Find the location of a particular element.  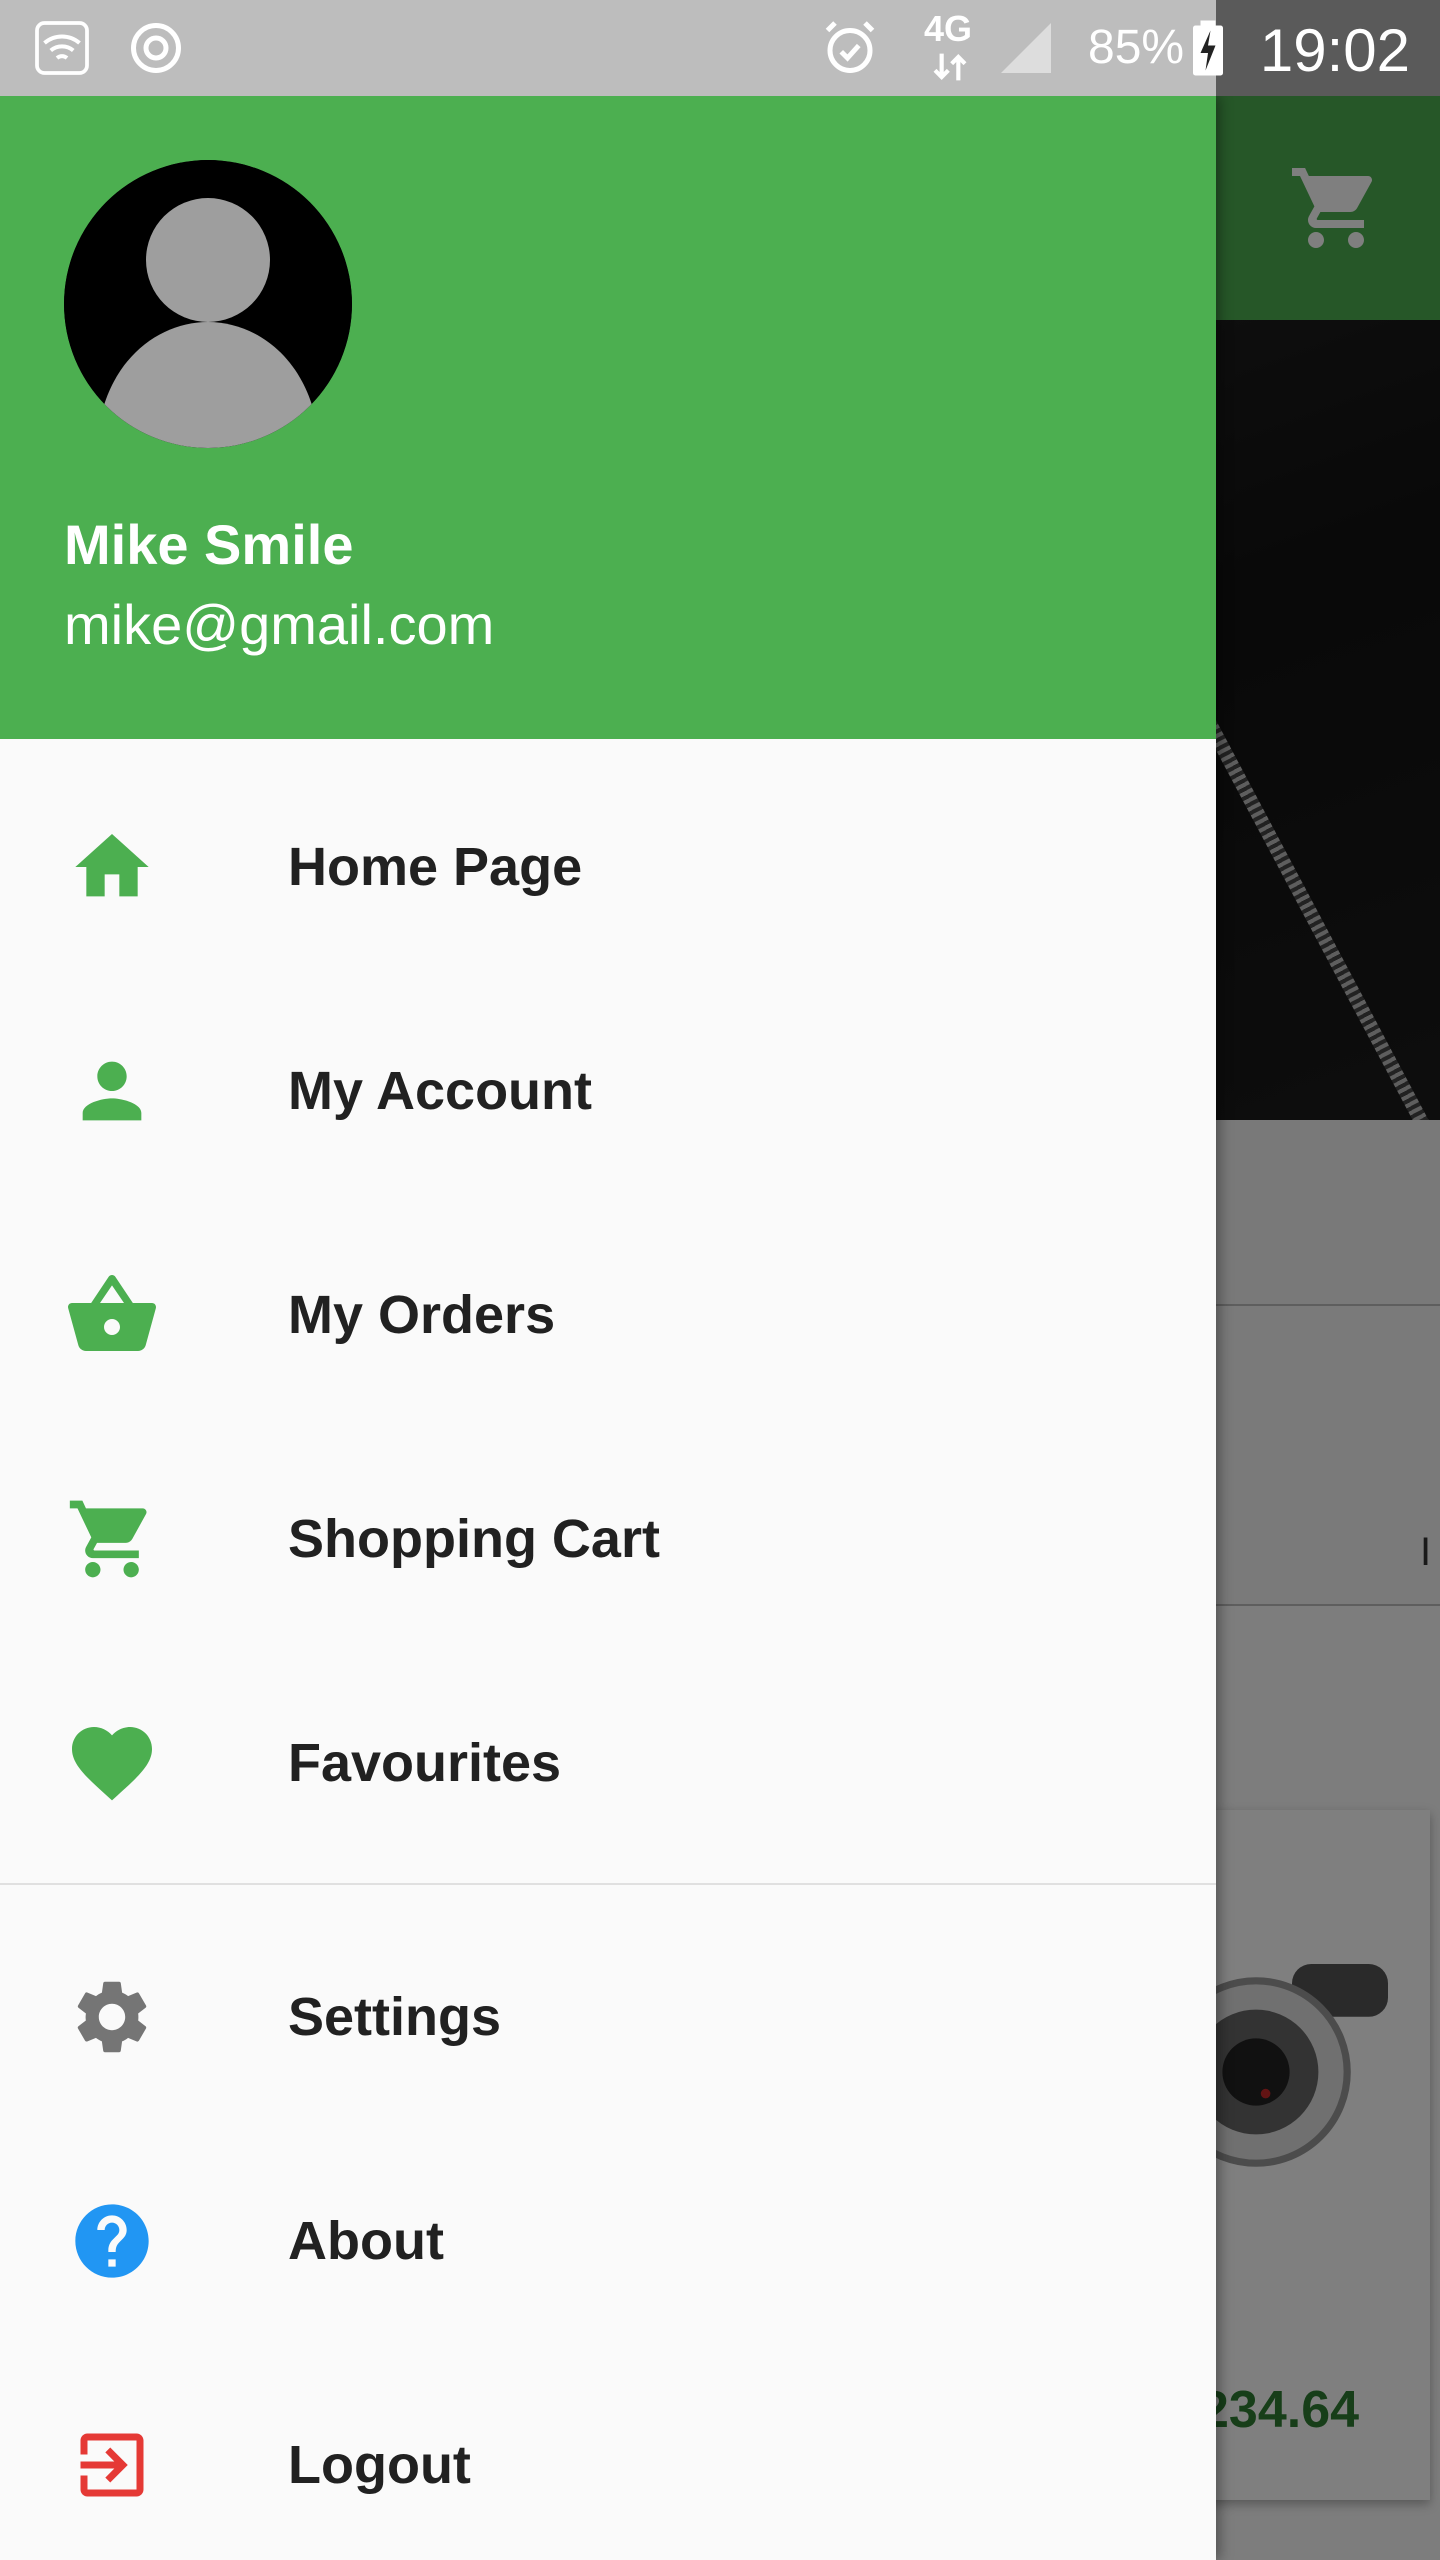

alarm-icon is located at coordinates (850, 47).